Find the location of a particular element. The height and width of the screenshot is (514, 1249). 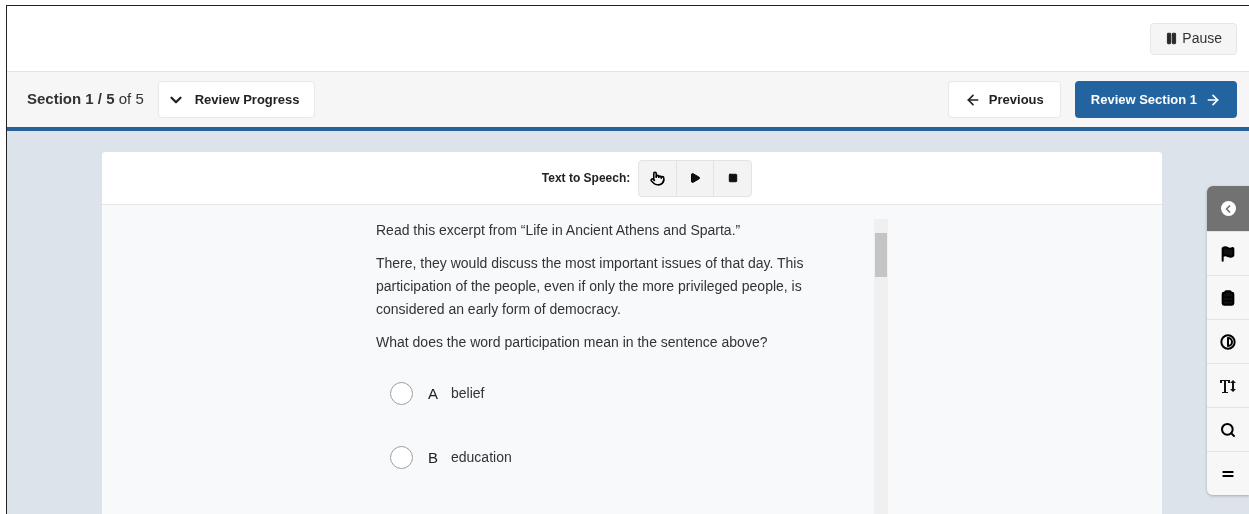

search-icon is located at coordinates (1228, 429).